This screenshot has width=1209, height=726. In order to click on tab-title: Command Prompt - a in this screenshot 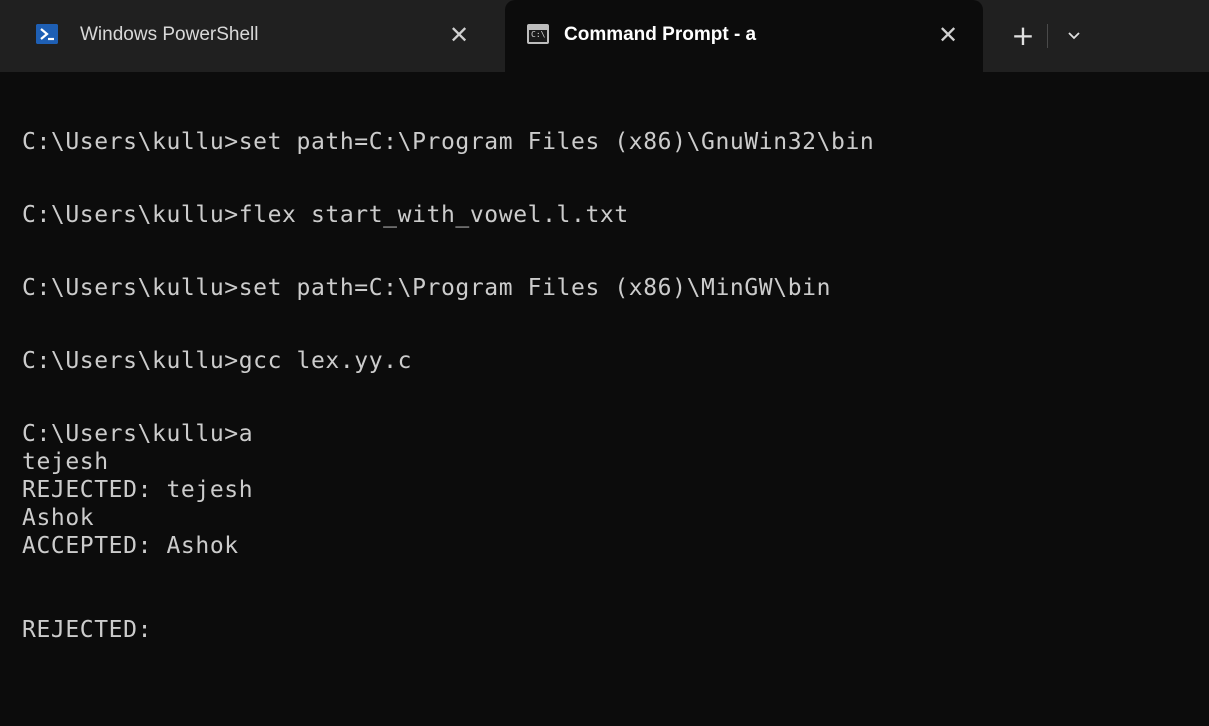, I will do `click(660, 34)`.